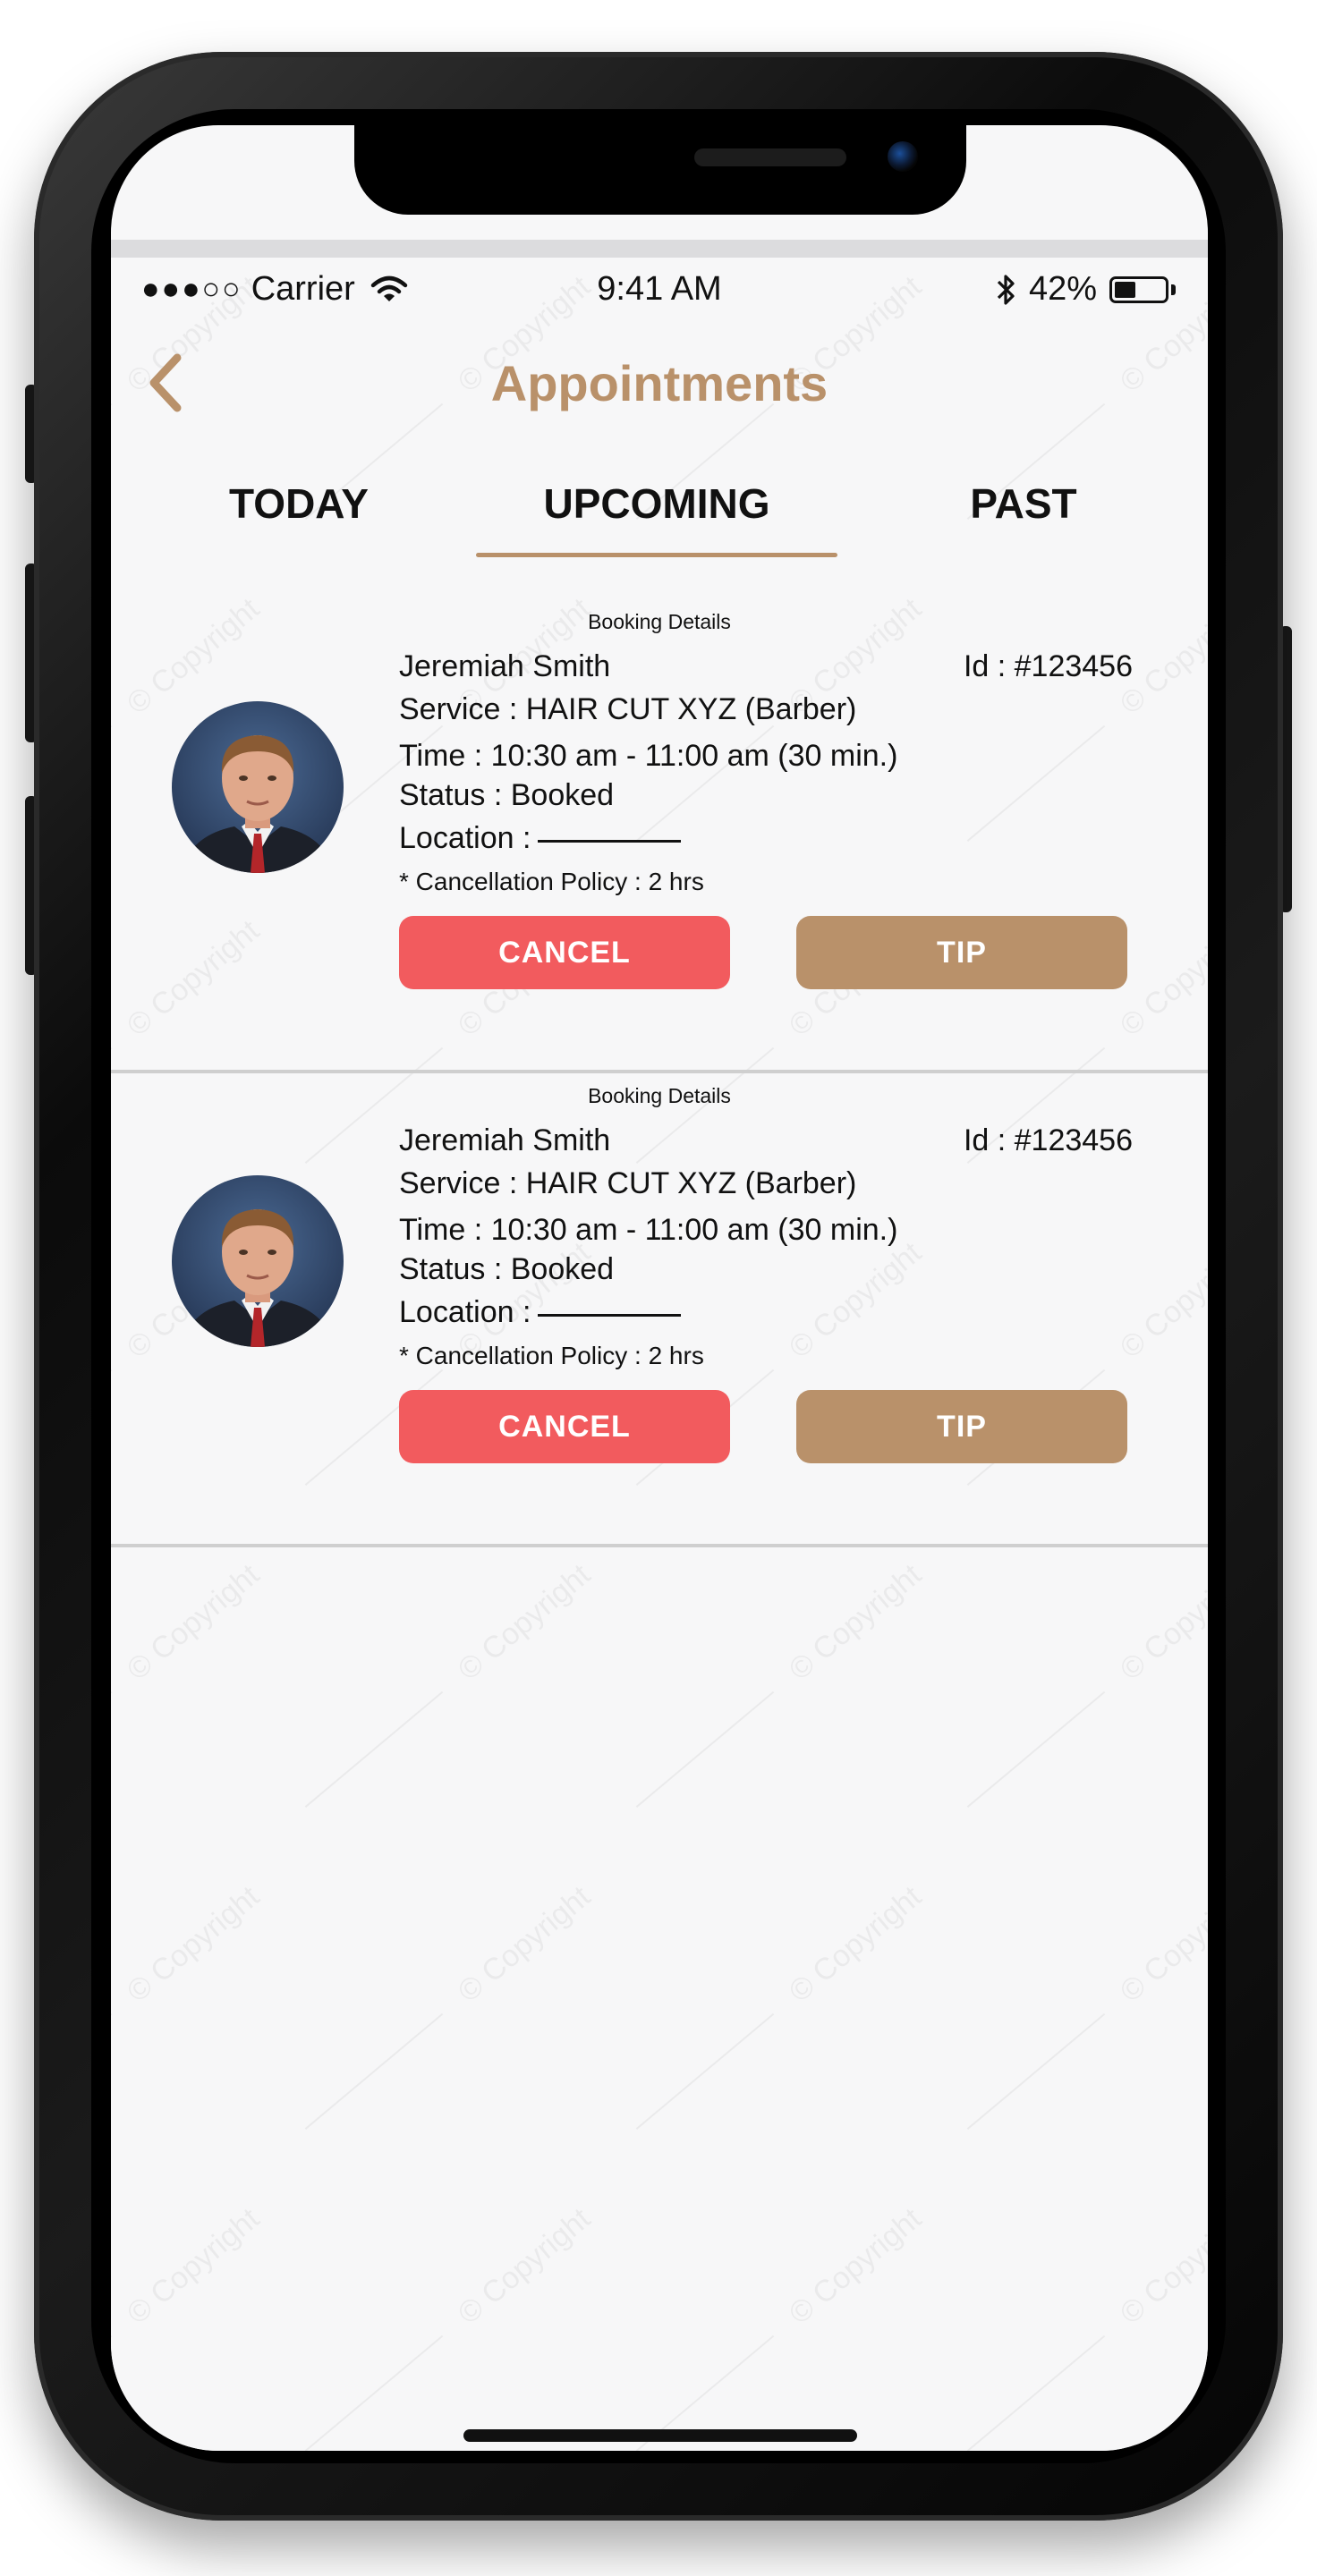 The height and width of the screenshot is (2576, 1317). Describe the element at coordinates (660, 290) in the screenshot. I see `status-bar: ●●●○○ Carrier 9:41 AM 42%` at that location.